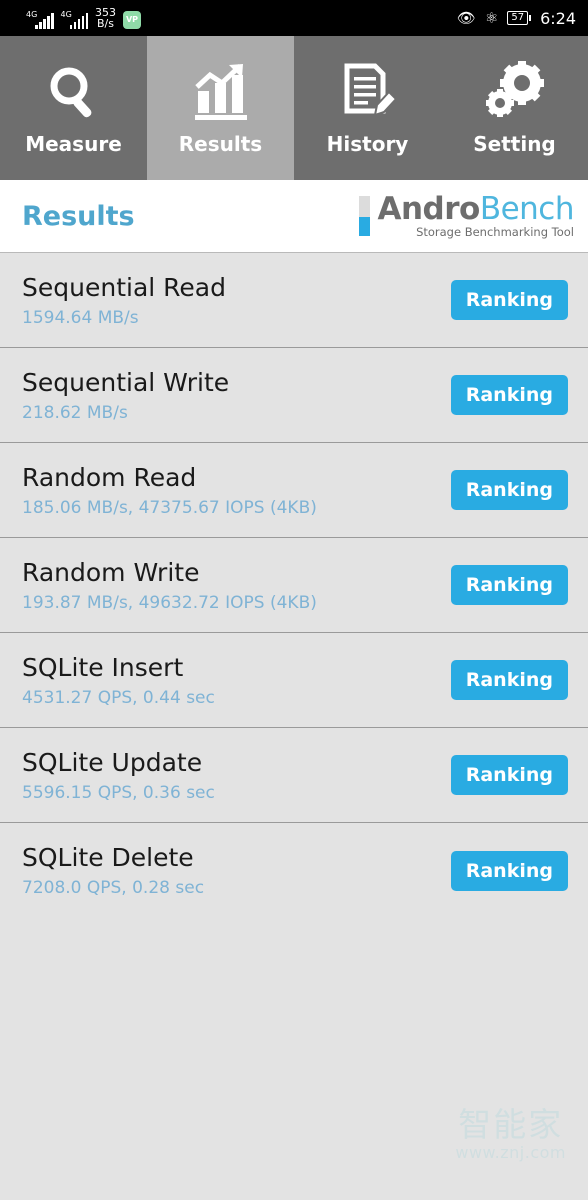  What do you see at coordinates (294, 300) in the screenshot?
I see `table-row: Sequential Read 1594.64 MB/s Ranking` at bounding box center [294, 300].